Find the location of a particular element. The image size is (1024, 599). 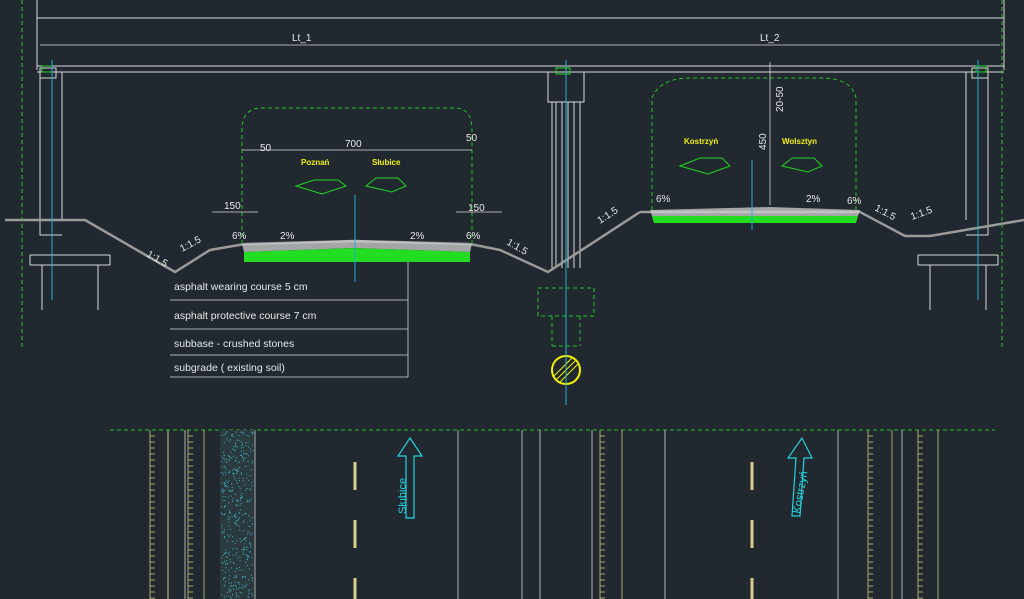

dim-lt2: Lt_2 is located at coordinates (770, 38).